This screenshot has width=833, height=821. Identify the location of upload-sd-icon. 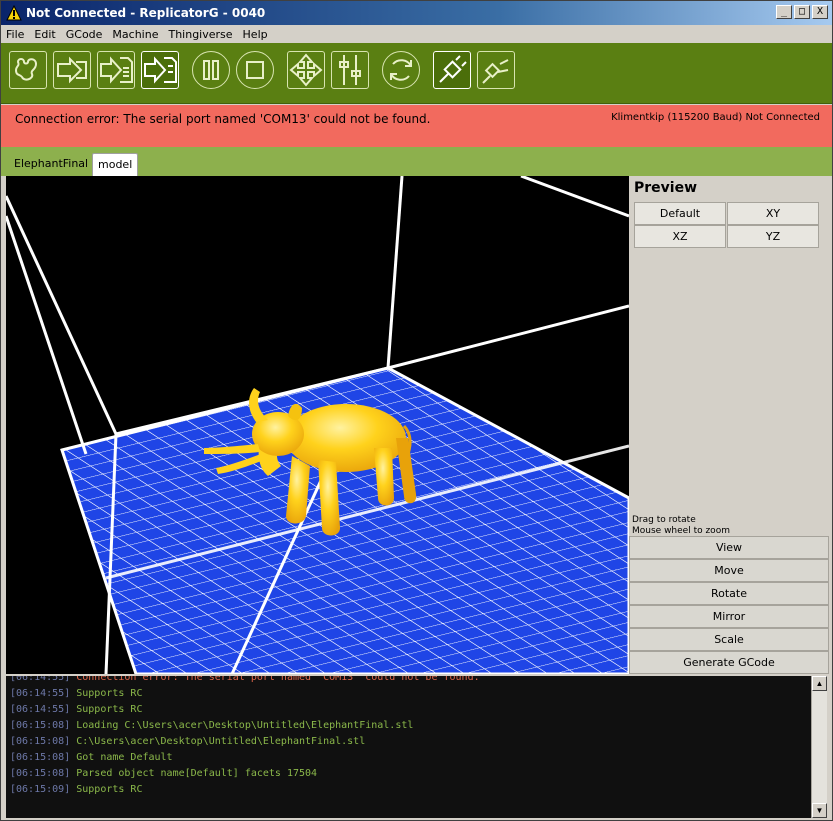
(160, 70).